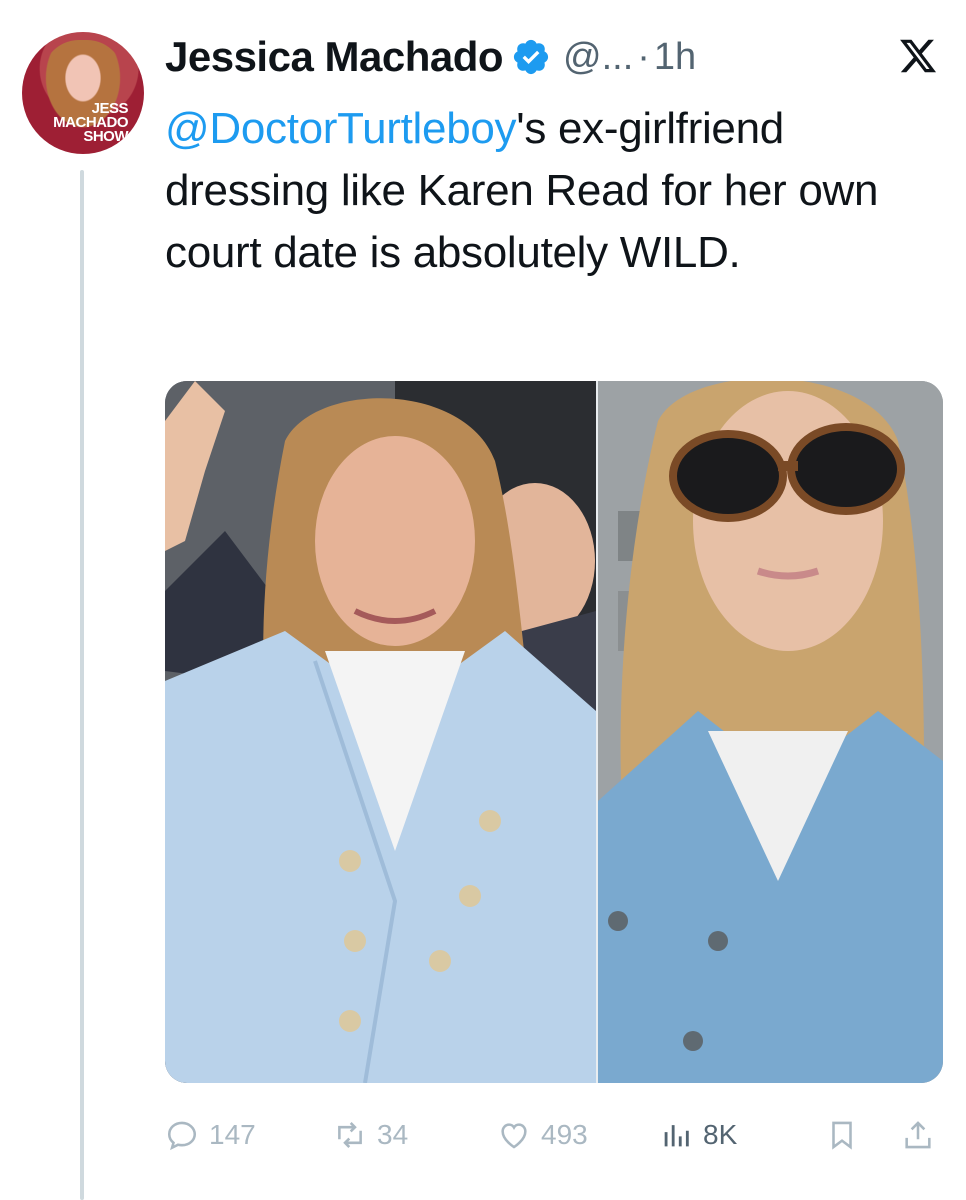 Image resolution: width=966 pixels, height=1200 pixels. I want to click on repost-icon, so click(350, 1135).